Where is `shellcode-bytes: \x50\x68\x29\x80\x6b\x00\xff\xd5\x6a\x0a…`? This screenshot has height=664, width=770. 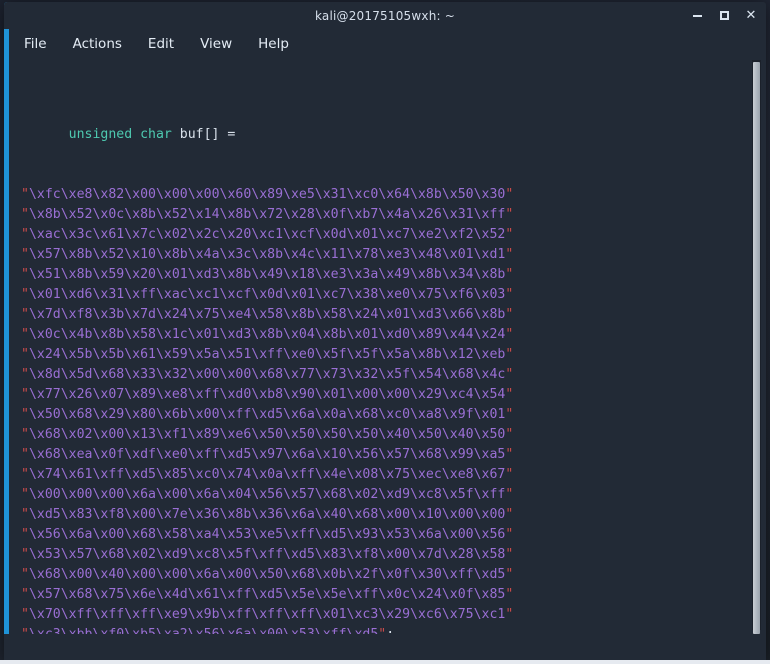 shellcode-bytes: \x50\x68\x29\x80\x6b\x00\xff\xd5\x6a\x0a… is located at coordinates (267, 414).